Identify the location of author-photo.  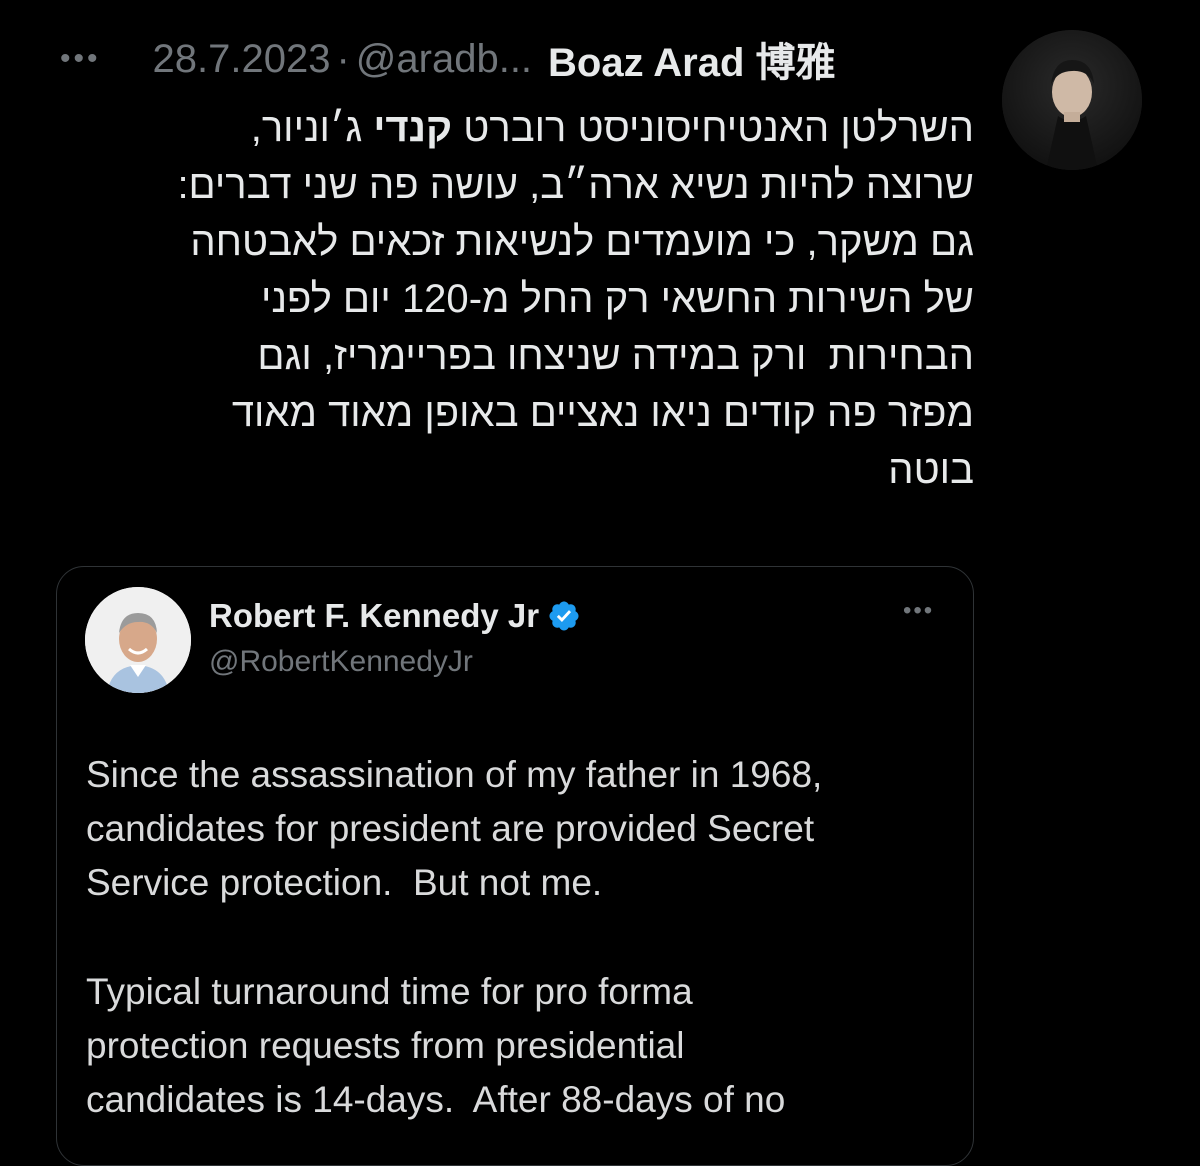
(1072, 100).